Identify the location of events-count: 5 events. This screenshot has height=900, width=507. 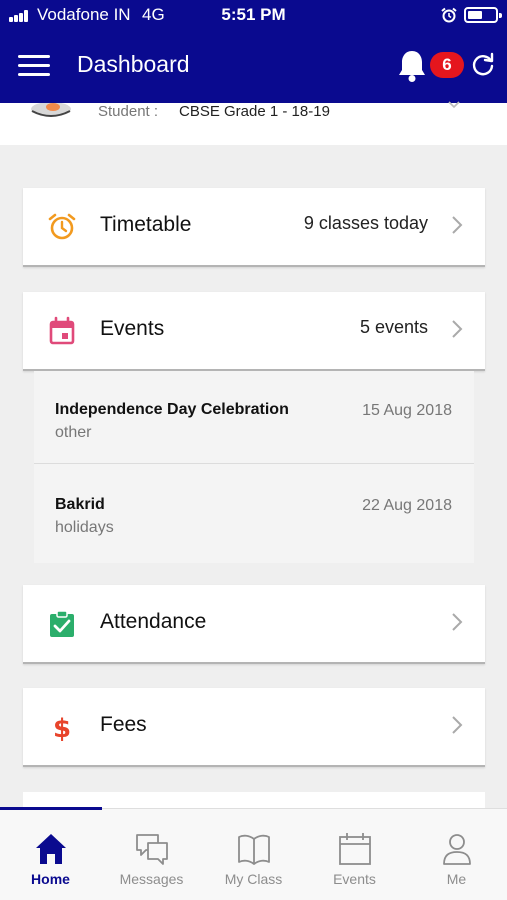
(393, 327).